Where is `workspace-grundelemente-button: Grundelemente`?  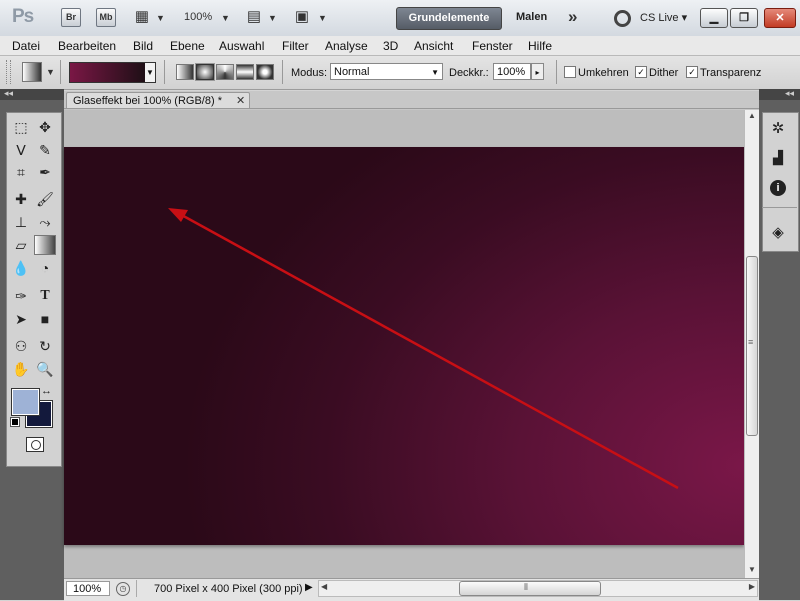
workspace-grundelemente-button: Grundelemente is located at coordinates (449, 18).